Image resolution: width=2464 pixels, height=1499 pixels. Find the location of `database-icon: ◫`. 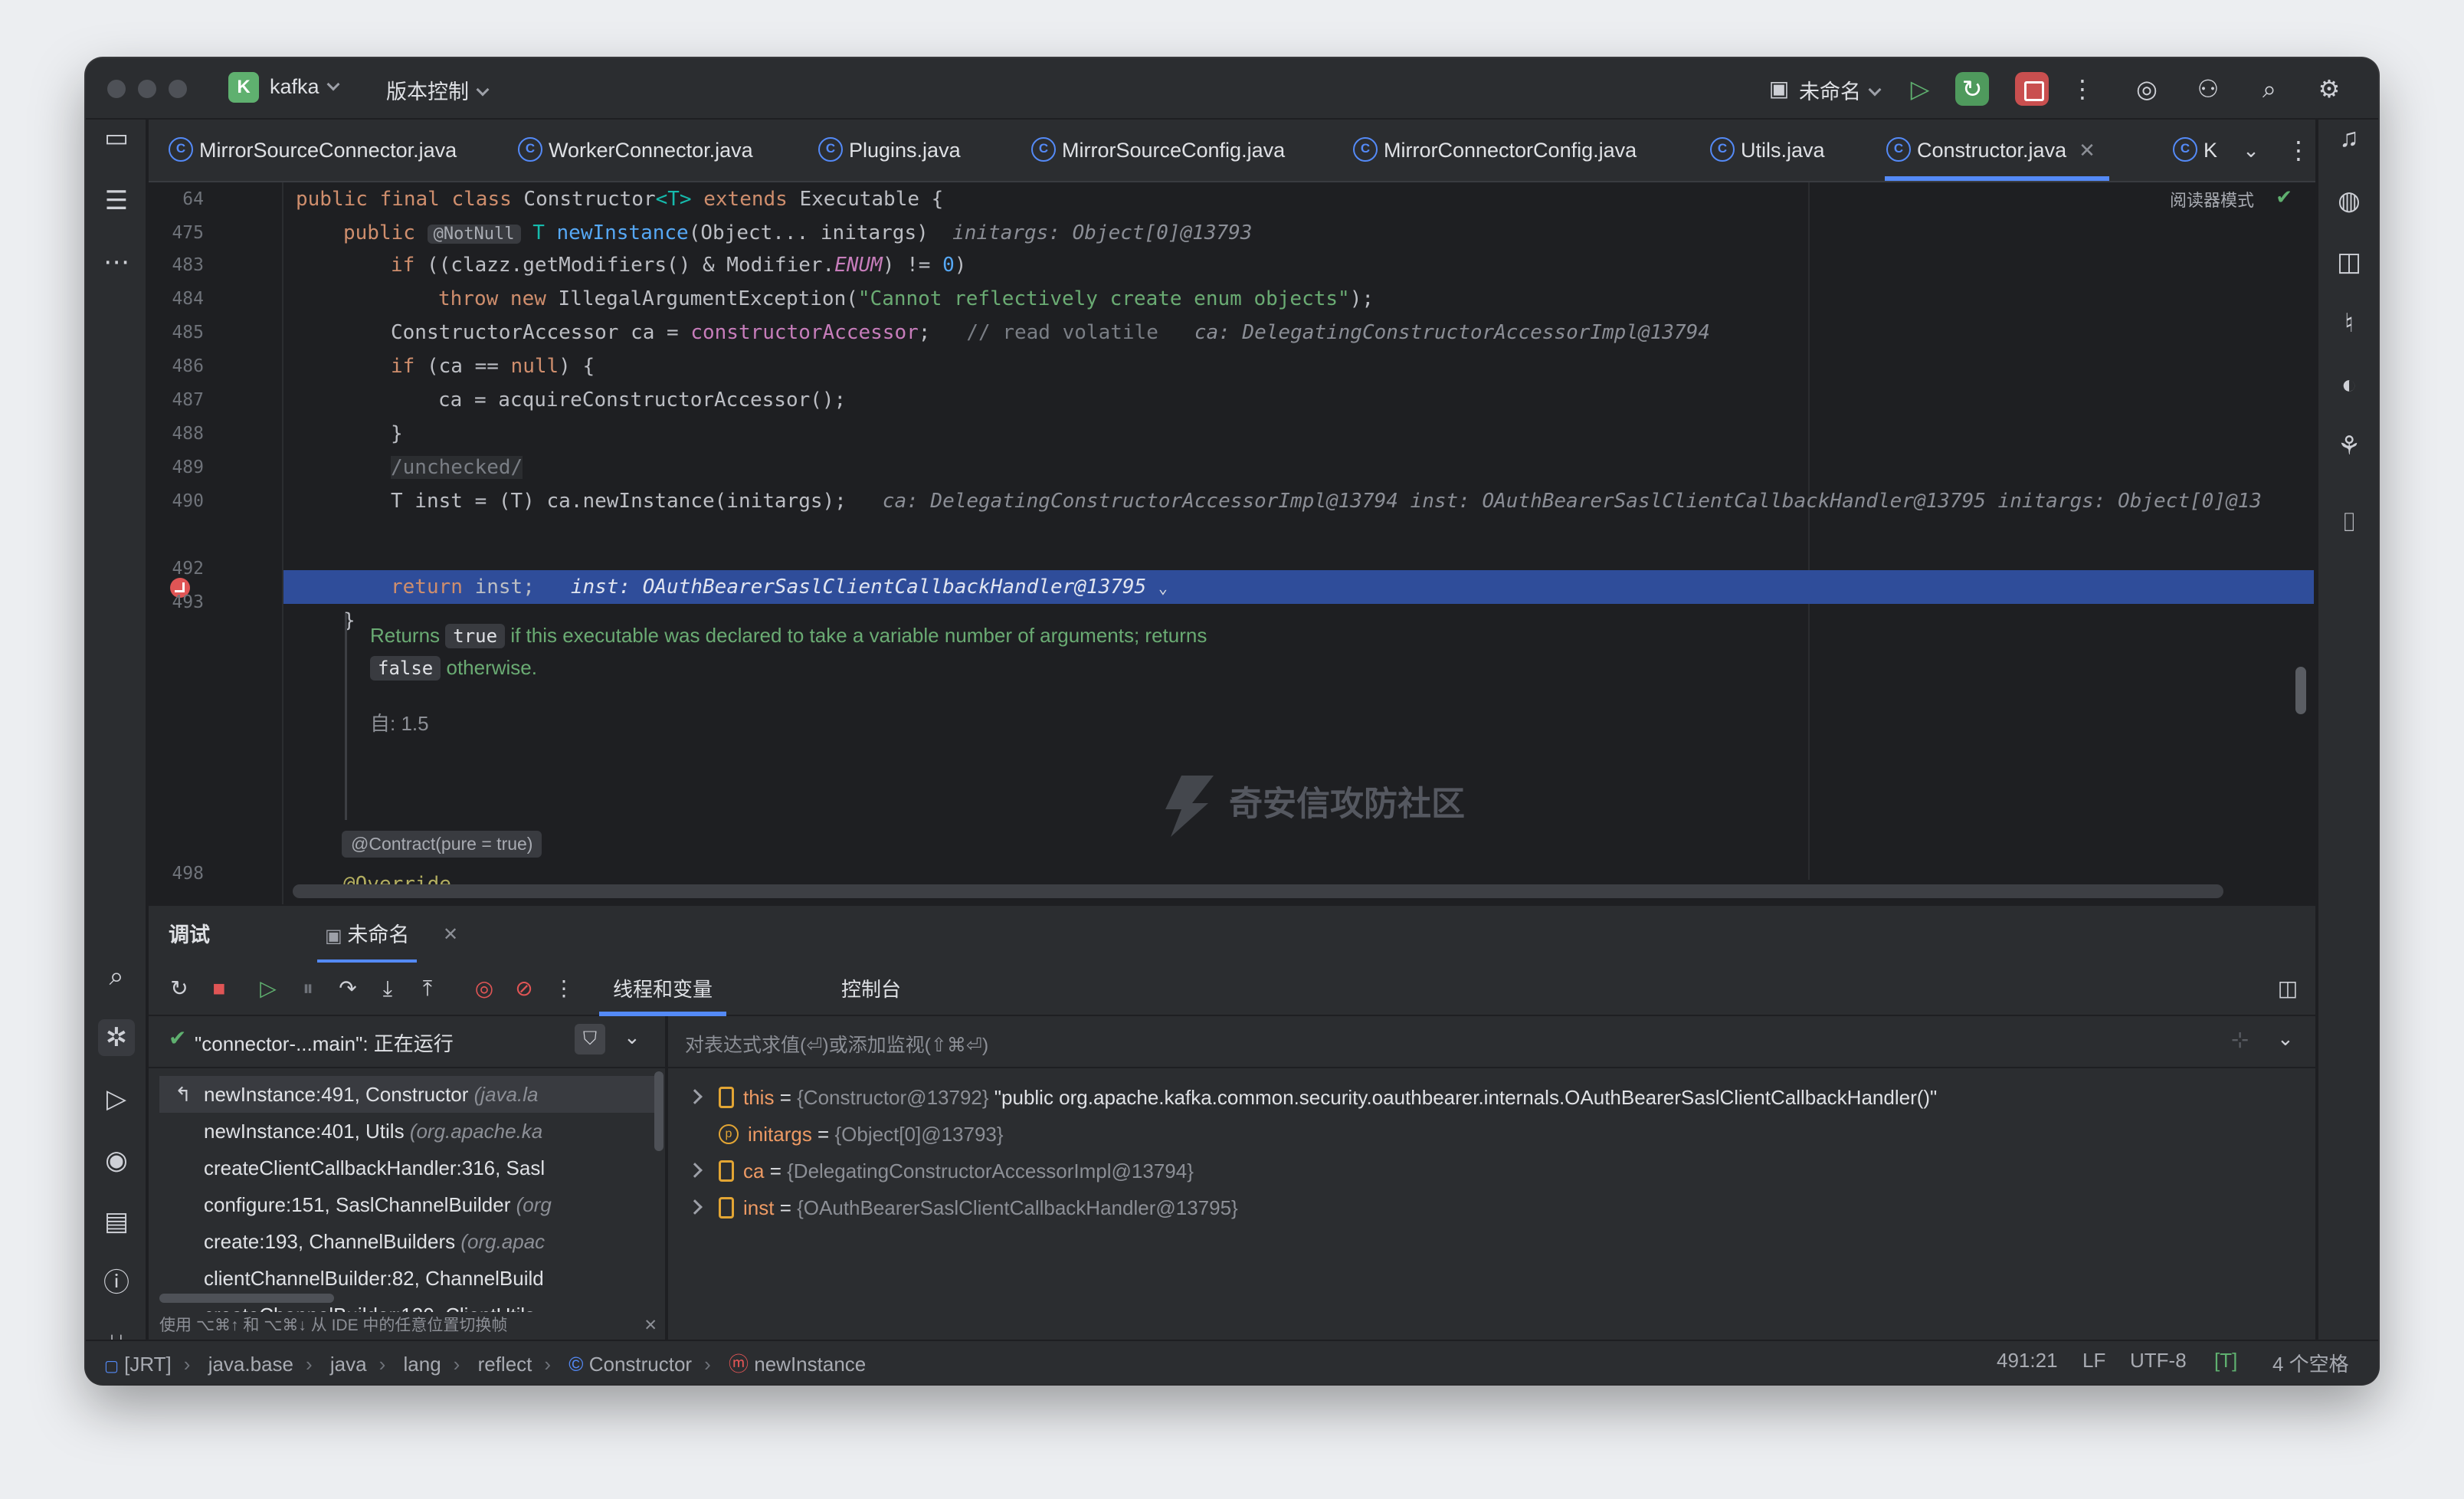

database-icon: ◫ is located at coordinates (2349, 262).